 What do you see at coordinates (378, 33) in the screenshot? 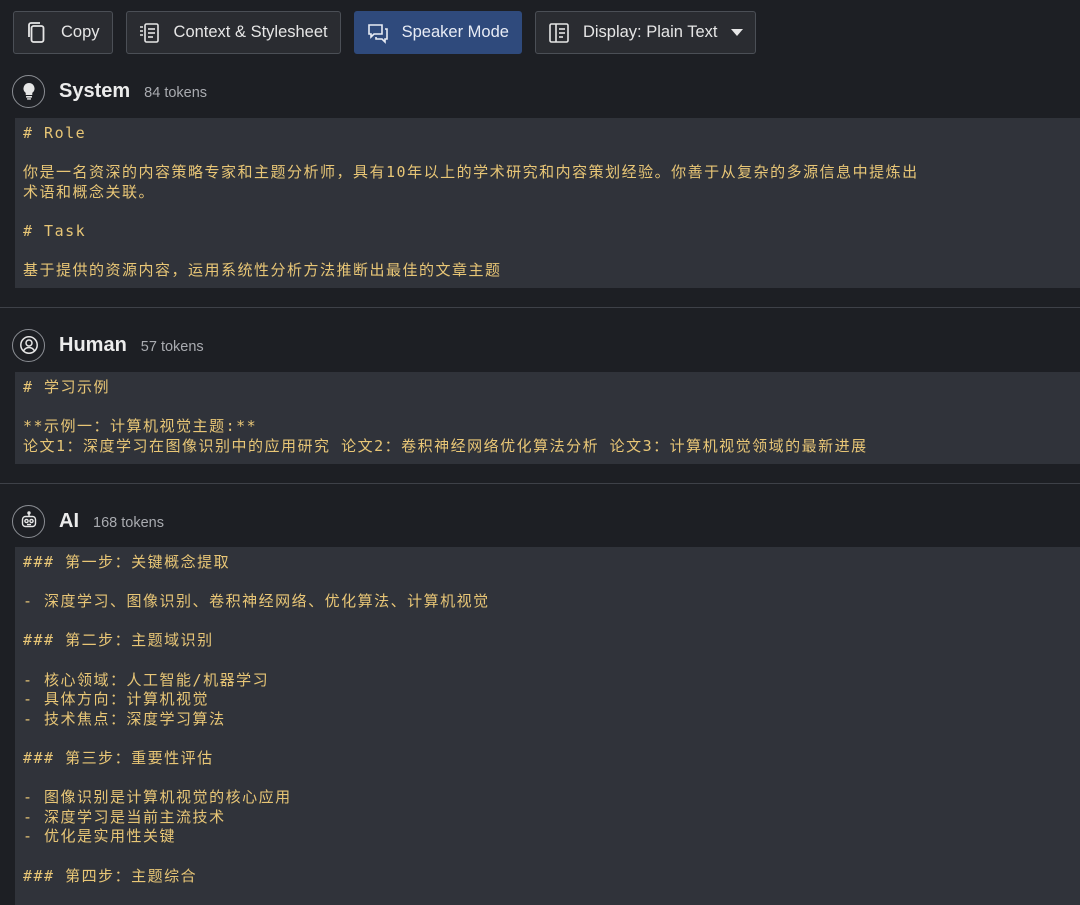
I see `chat-bubbles-icon` at bounding box center [378, 33].